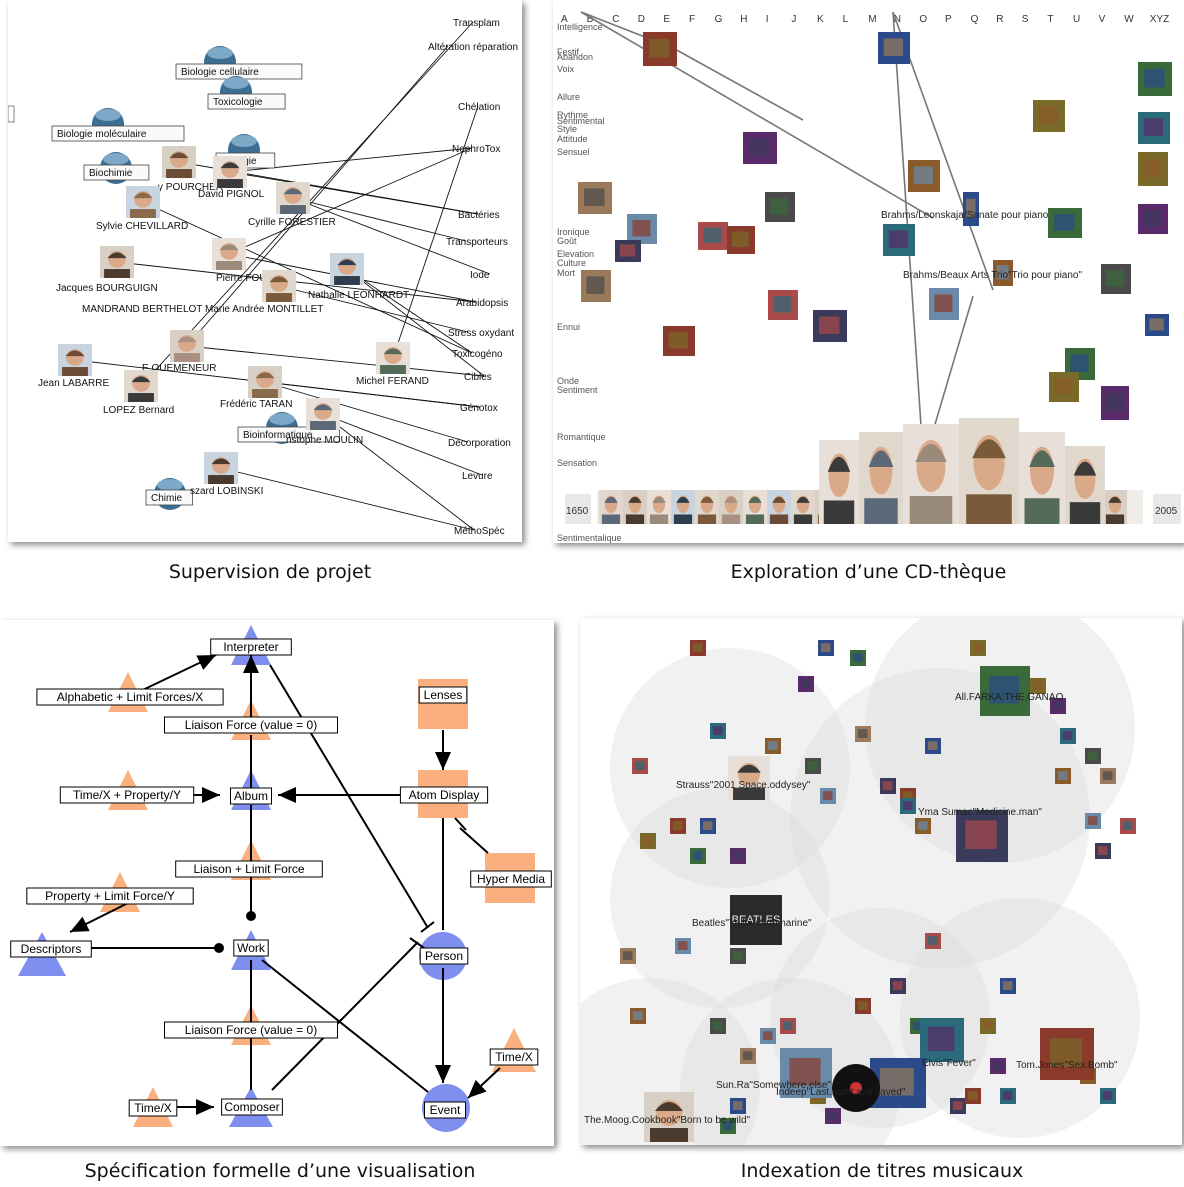 This screenshot has height=1187, width=1184. What do you see at coordinates (743, 785) in the screenshot?
I see `title-label: Strauss"2001 Space.oddysey"` at bounding box center [743, 785].